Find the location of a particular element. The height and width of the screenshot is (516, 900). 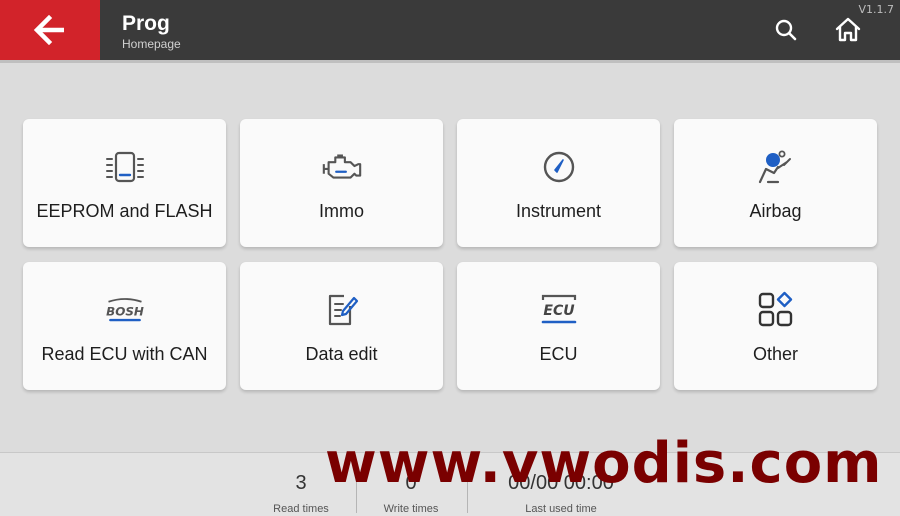

header-divider is located at coordinates (450, 61).